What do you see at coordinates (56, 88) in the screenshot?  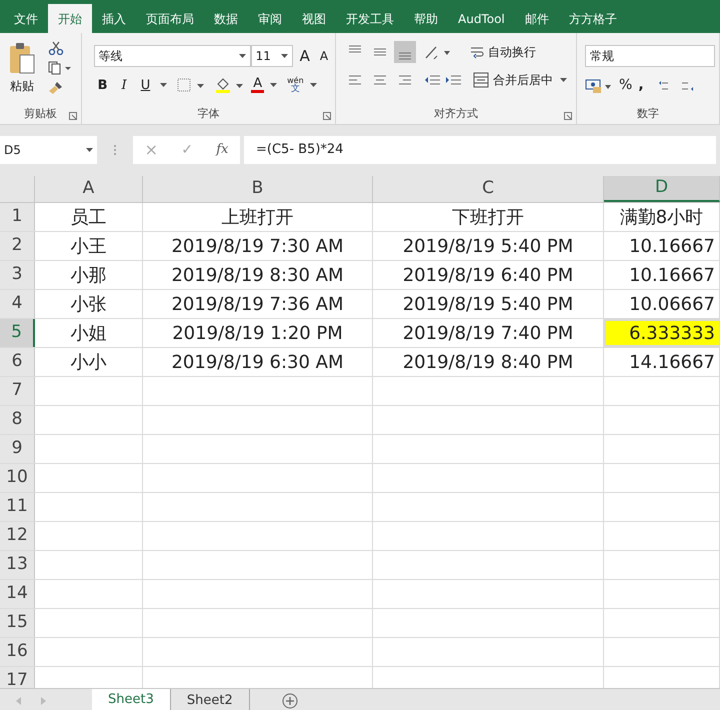 I see `paintbrush-icon` at bounding box center [56, 88].